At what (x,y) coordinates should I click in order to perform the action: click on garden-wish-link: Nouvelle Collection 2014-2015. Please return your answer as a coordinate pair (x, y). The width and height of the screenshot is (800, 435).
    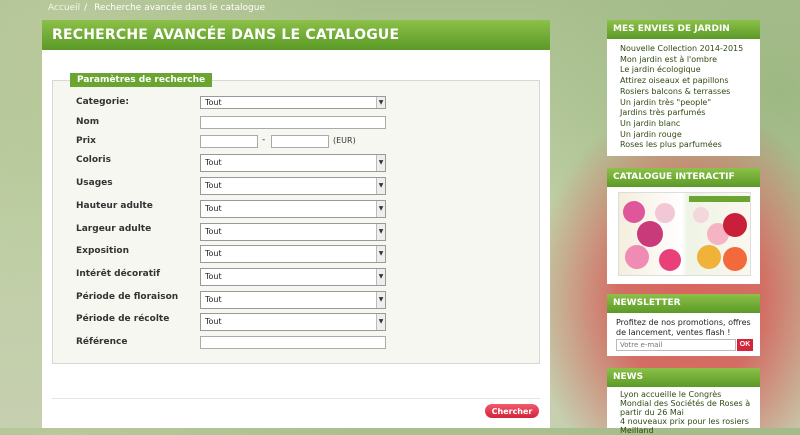
    Looking at the image, I should click on (690, 49).